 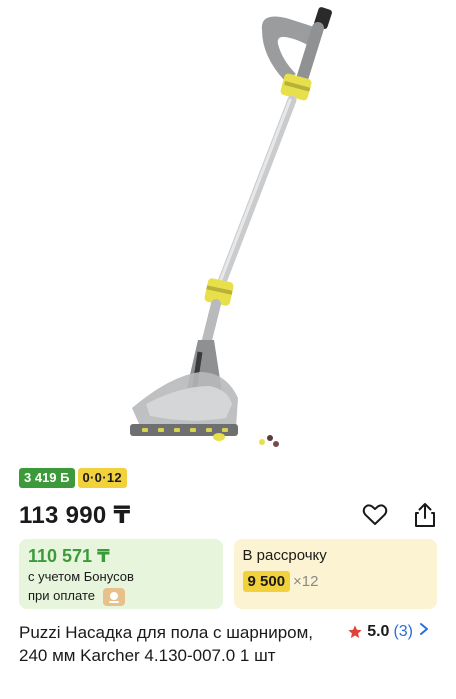 I want to click on bonus-coin-icon, so click(x=113, y=596).